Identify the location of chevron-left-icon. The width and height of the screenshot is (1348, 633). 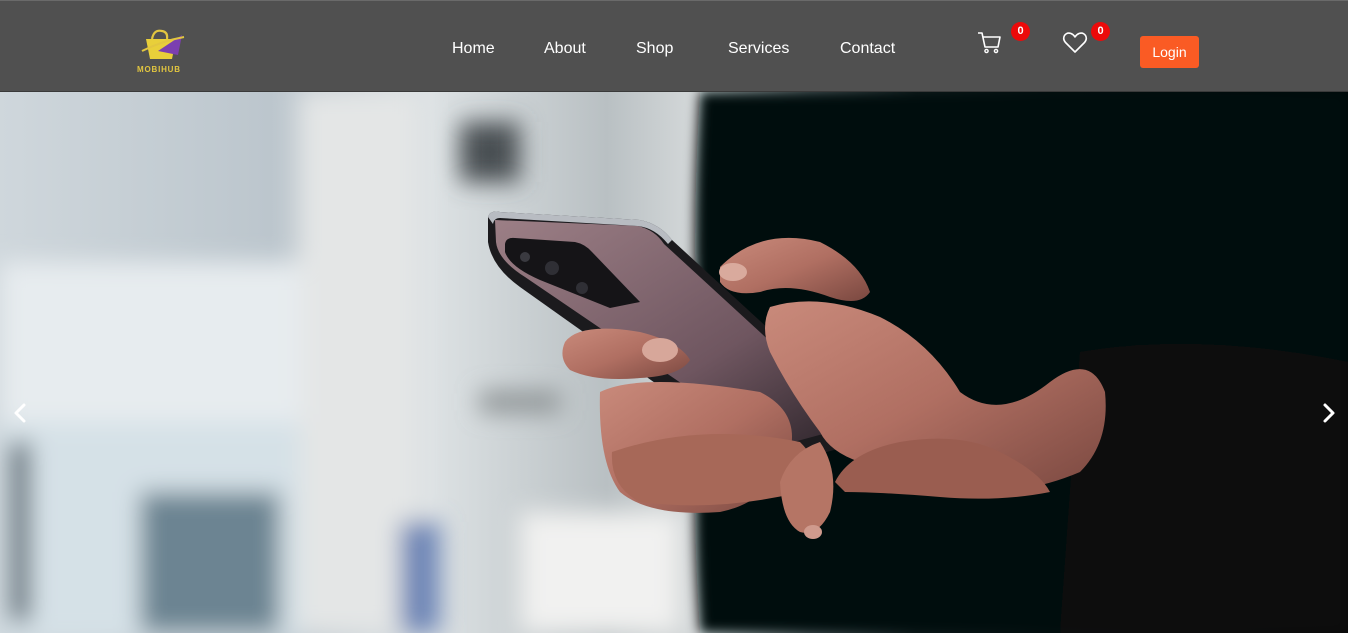
(20, 413).